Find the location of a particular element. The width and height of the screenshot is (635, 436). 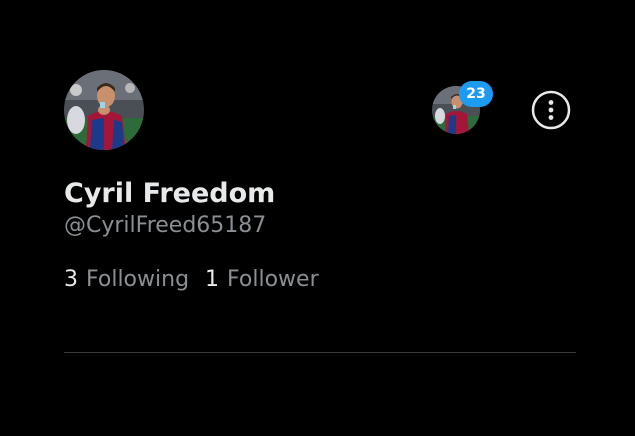

profile-avatar is located at coordinates (104, 110).